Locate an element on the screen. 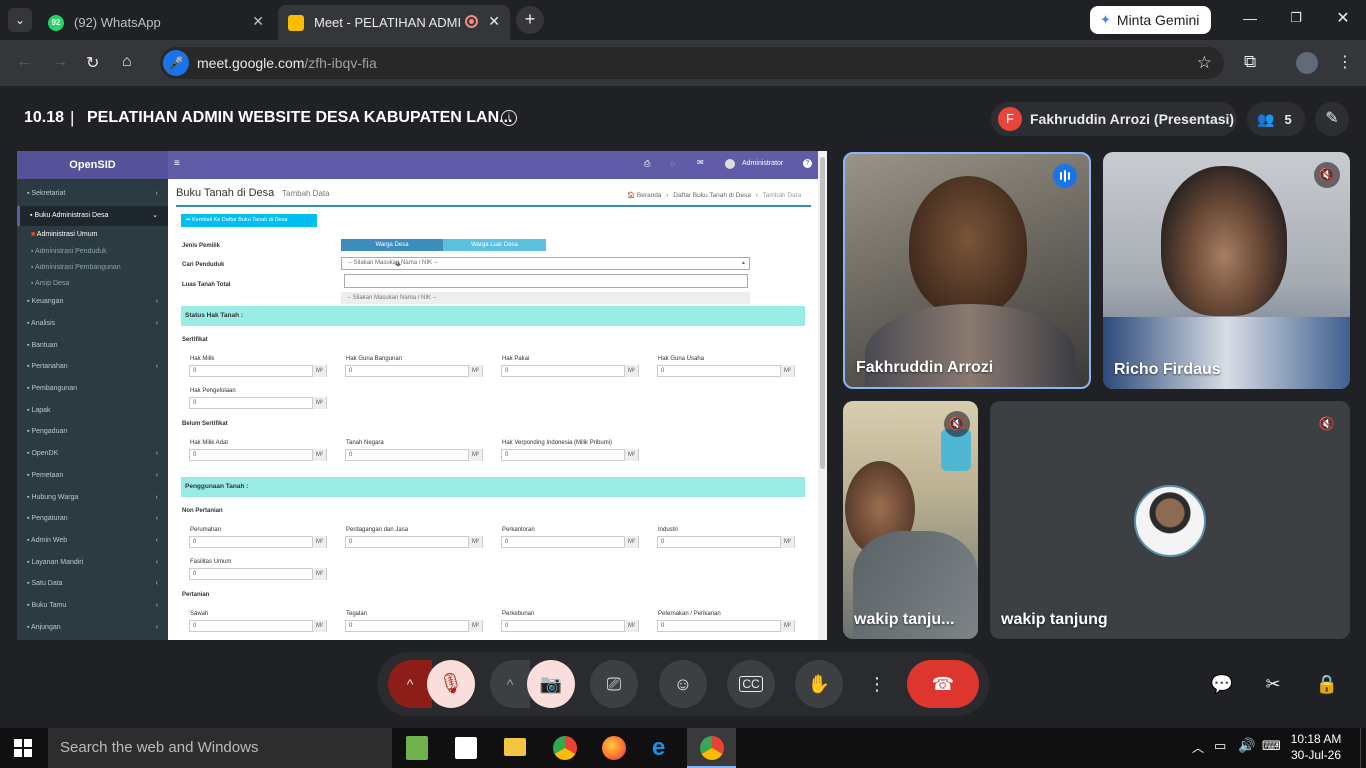 This screenshot has height=768, width=1366. toggle-warga-luar-desa: Warga Luar Desa is located at coordinates (494, 245).